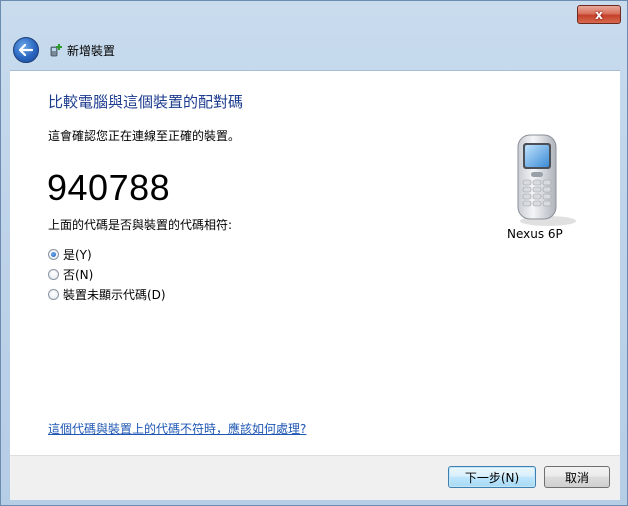 The width and height of the screenshot is (628, 506). Describe the element at coordinates (535, 234) in the screenshot. I see `device-name: Nexus 6P` at that location.